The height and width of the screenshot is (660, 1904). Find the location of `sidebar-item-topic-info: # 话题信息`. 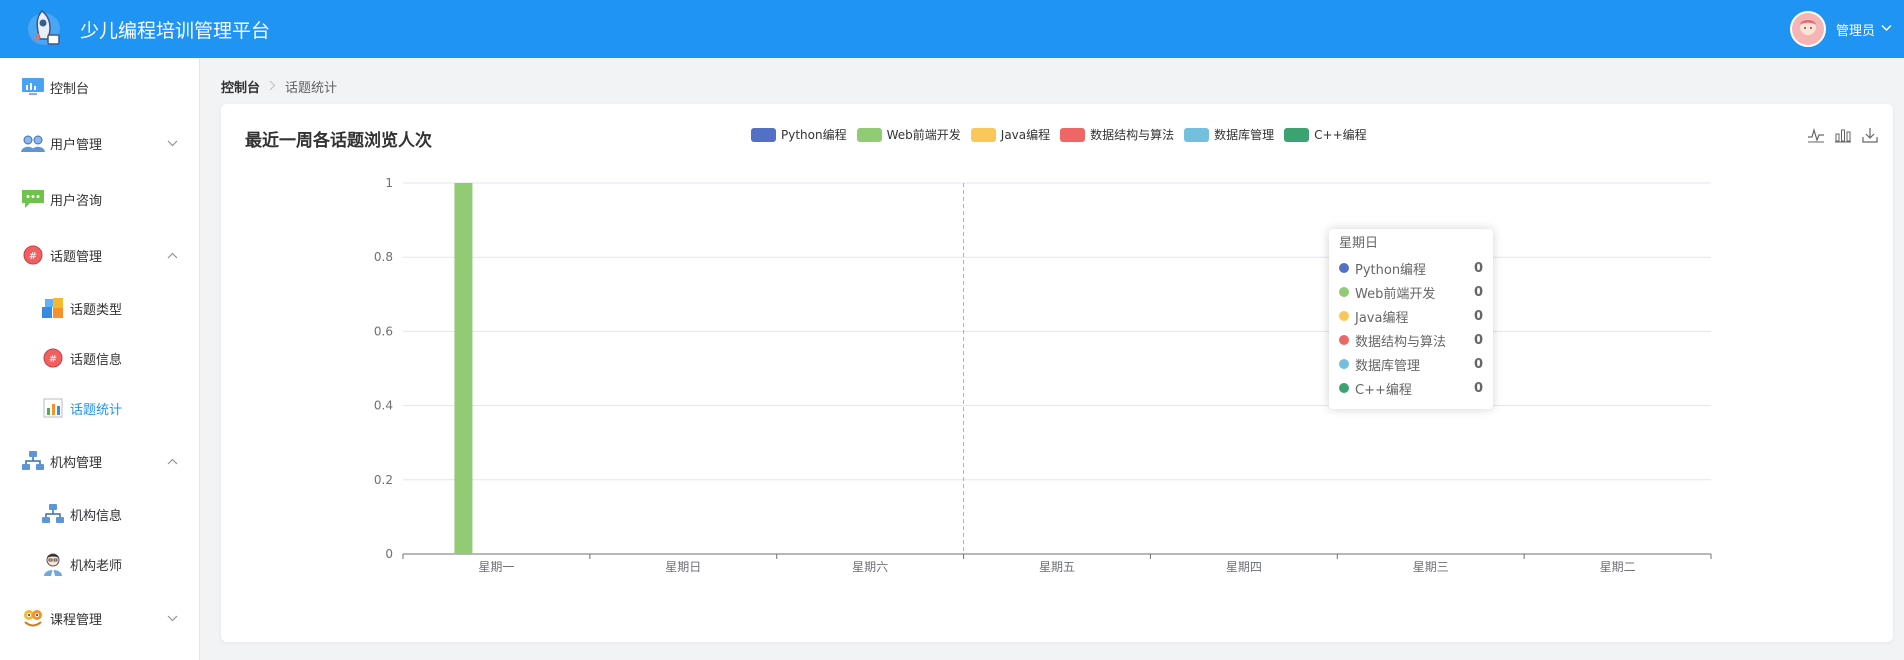

sidebar-item-topic-info: # 话题信息 is located at coordinates (100, 358).